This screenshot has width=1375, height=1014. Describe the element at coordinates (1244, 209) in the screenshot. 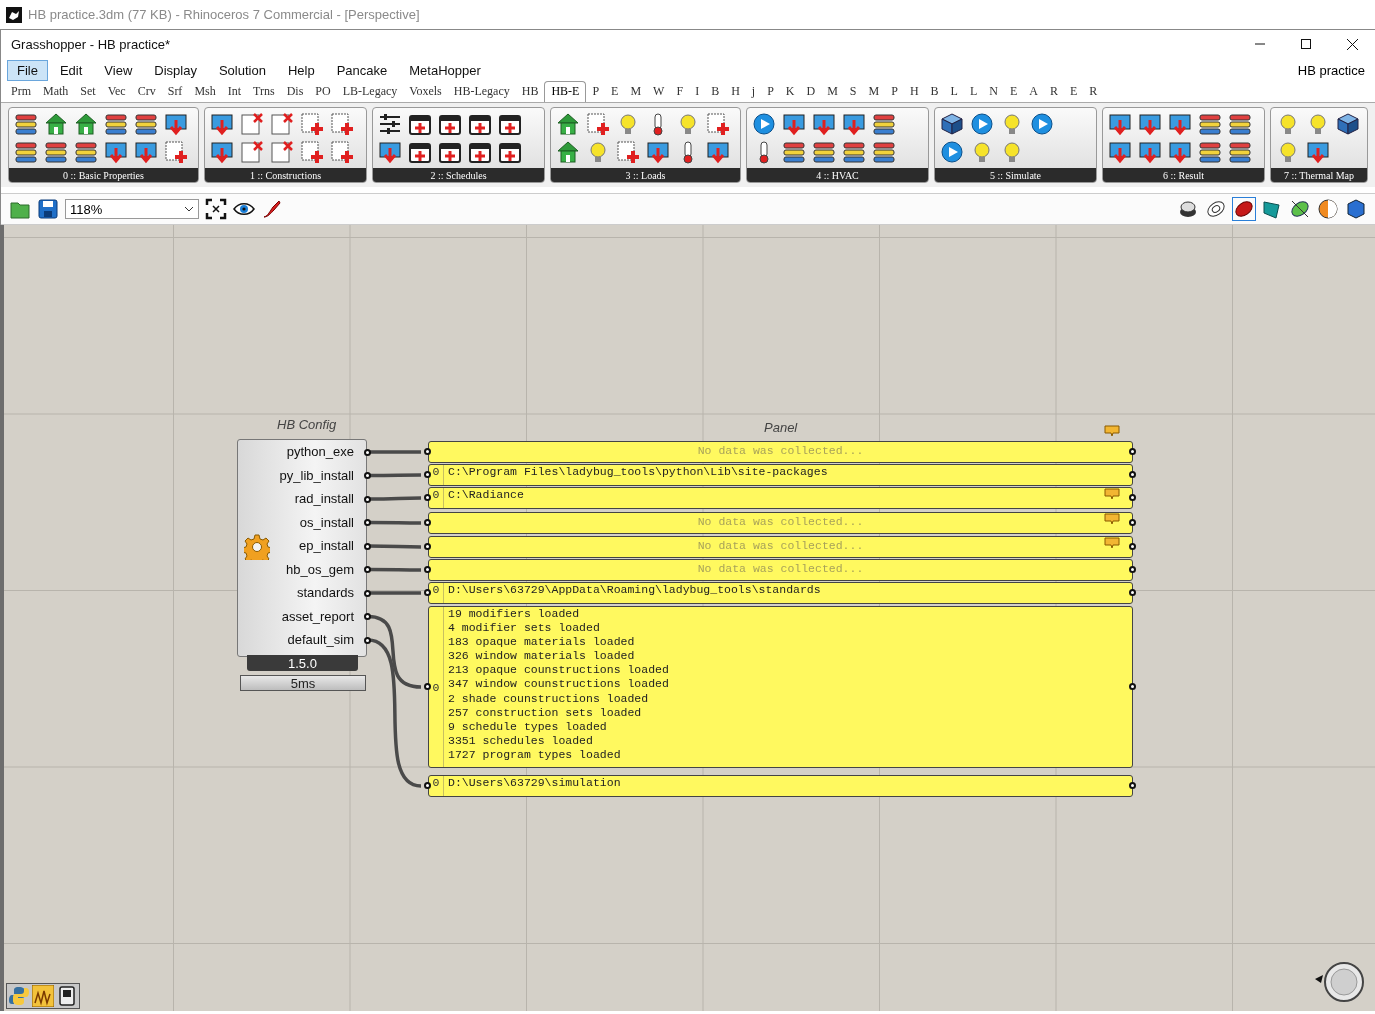

I see `shaded-icon` at that location.